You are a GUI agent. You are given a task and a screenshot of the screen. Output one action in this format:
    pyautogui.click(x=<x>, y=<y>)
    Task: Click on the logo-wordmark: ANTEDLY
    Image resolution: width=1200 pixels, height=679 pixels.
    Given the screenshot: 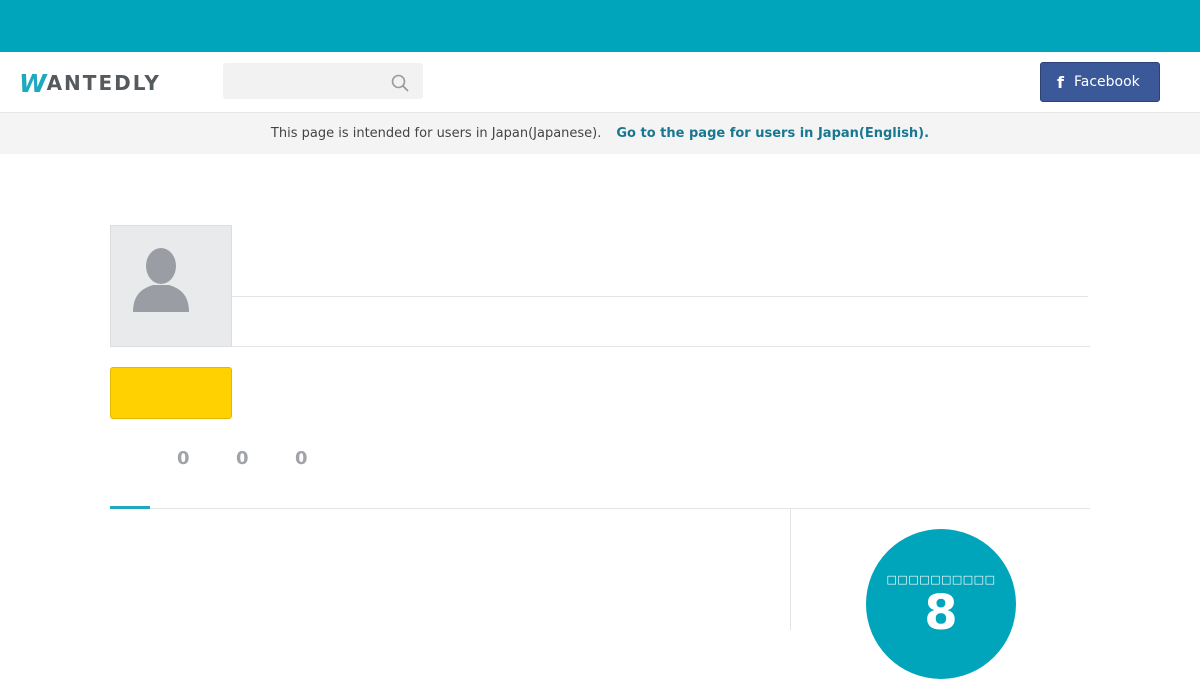 What is the action you would take?
    pyautogui.click(x=103, y=83)
    